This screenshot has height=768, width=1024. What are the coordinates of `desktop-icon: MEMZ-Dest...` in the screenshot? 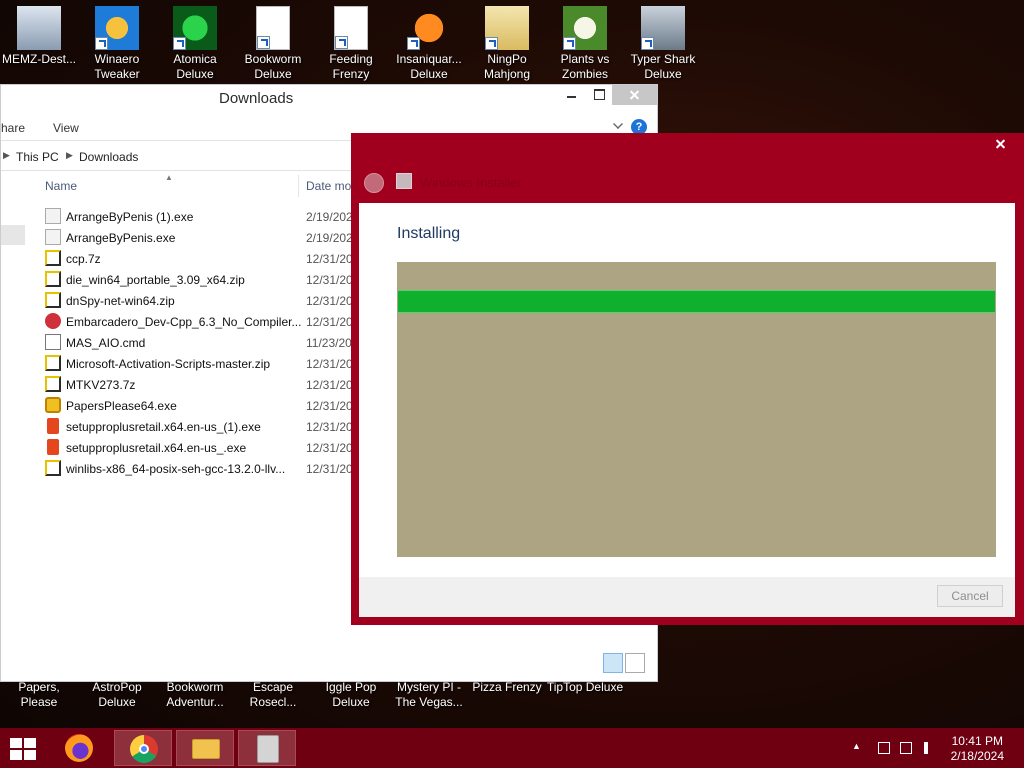 It's located at (39, 44).